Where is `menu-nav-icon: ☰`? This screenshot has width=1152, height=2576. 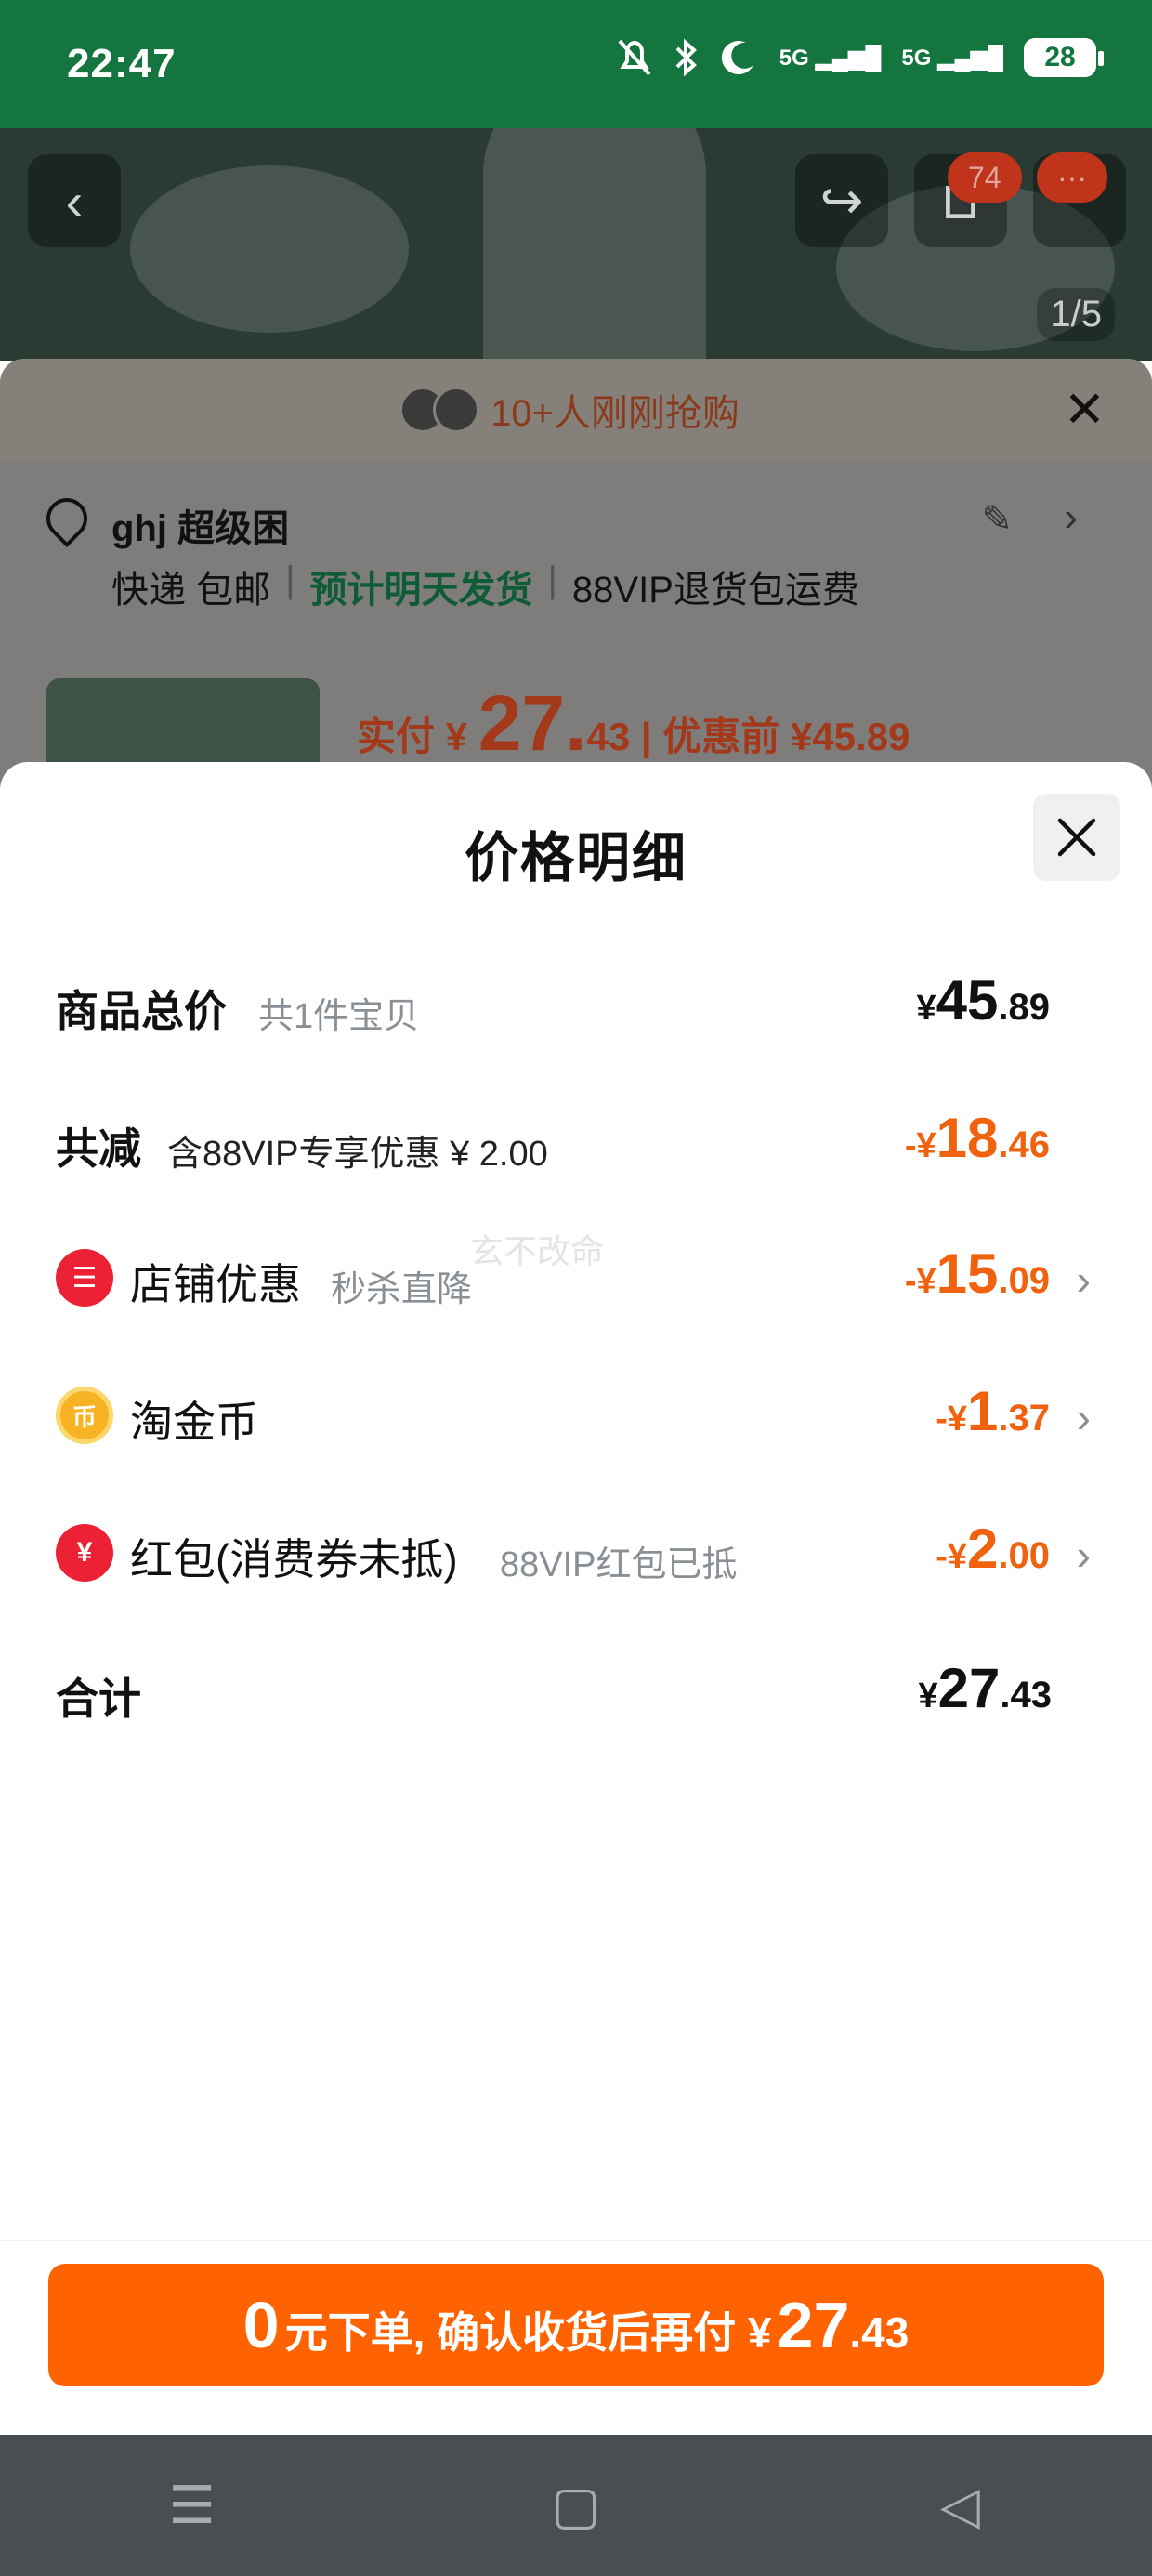 menu-nav-icon: ☰ is located at coordinates (192, 2505).